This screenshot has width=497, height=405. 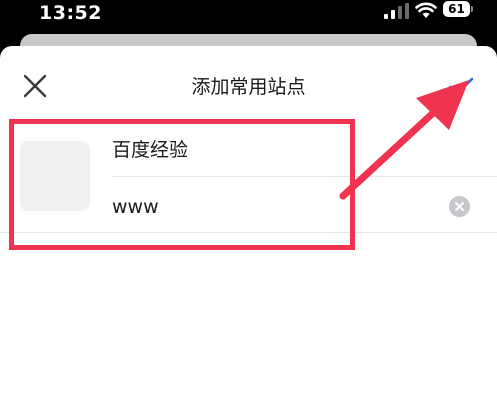 What do you see at coordinates (461, 87) in the screenshot?
I see `checkmark-icon` at bounding box center [461, 87].